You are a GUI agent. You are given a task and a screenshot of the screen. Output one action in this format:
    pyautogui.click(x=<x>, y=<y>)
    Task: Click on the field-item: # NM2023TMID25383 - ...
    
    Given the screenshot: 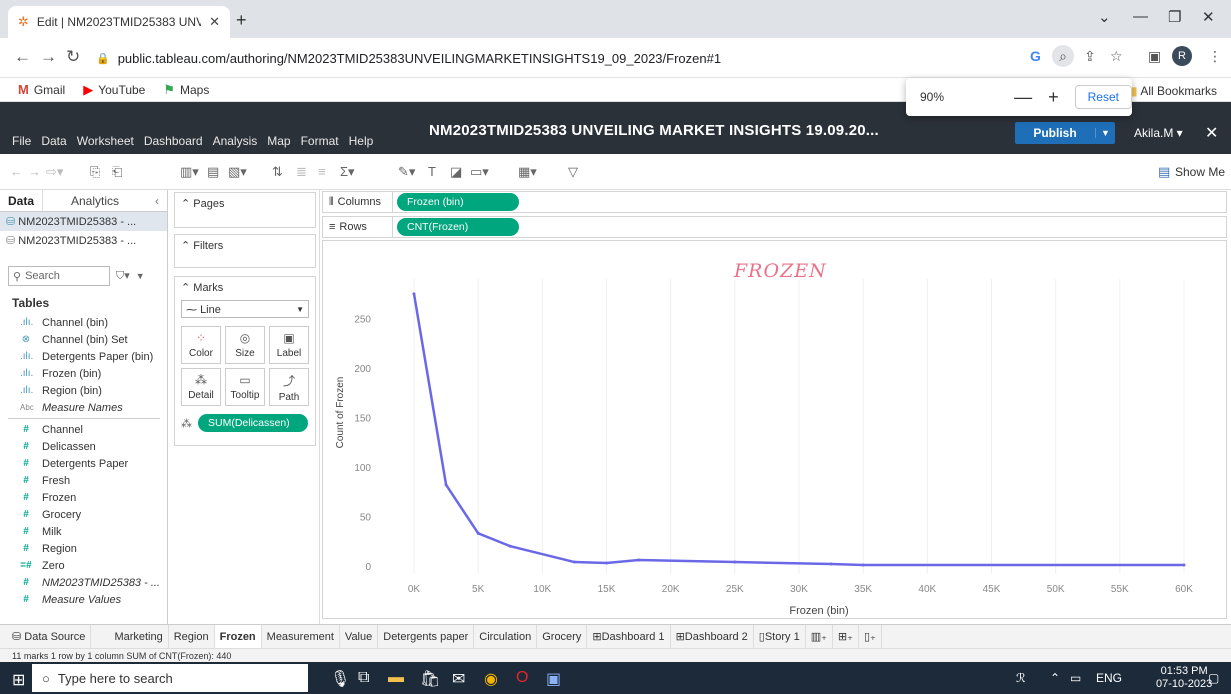 What is the action you would take?
    pyautogui.click(x=84, y=582)
    